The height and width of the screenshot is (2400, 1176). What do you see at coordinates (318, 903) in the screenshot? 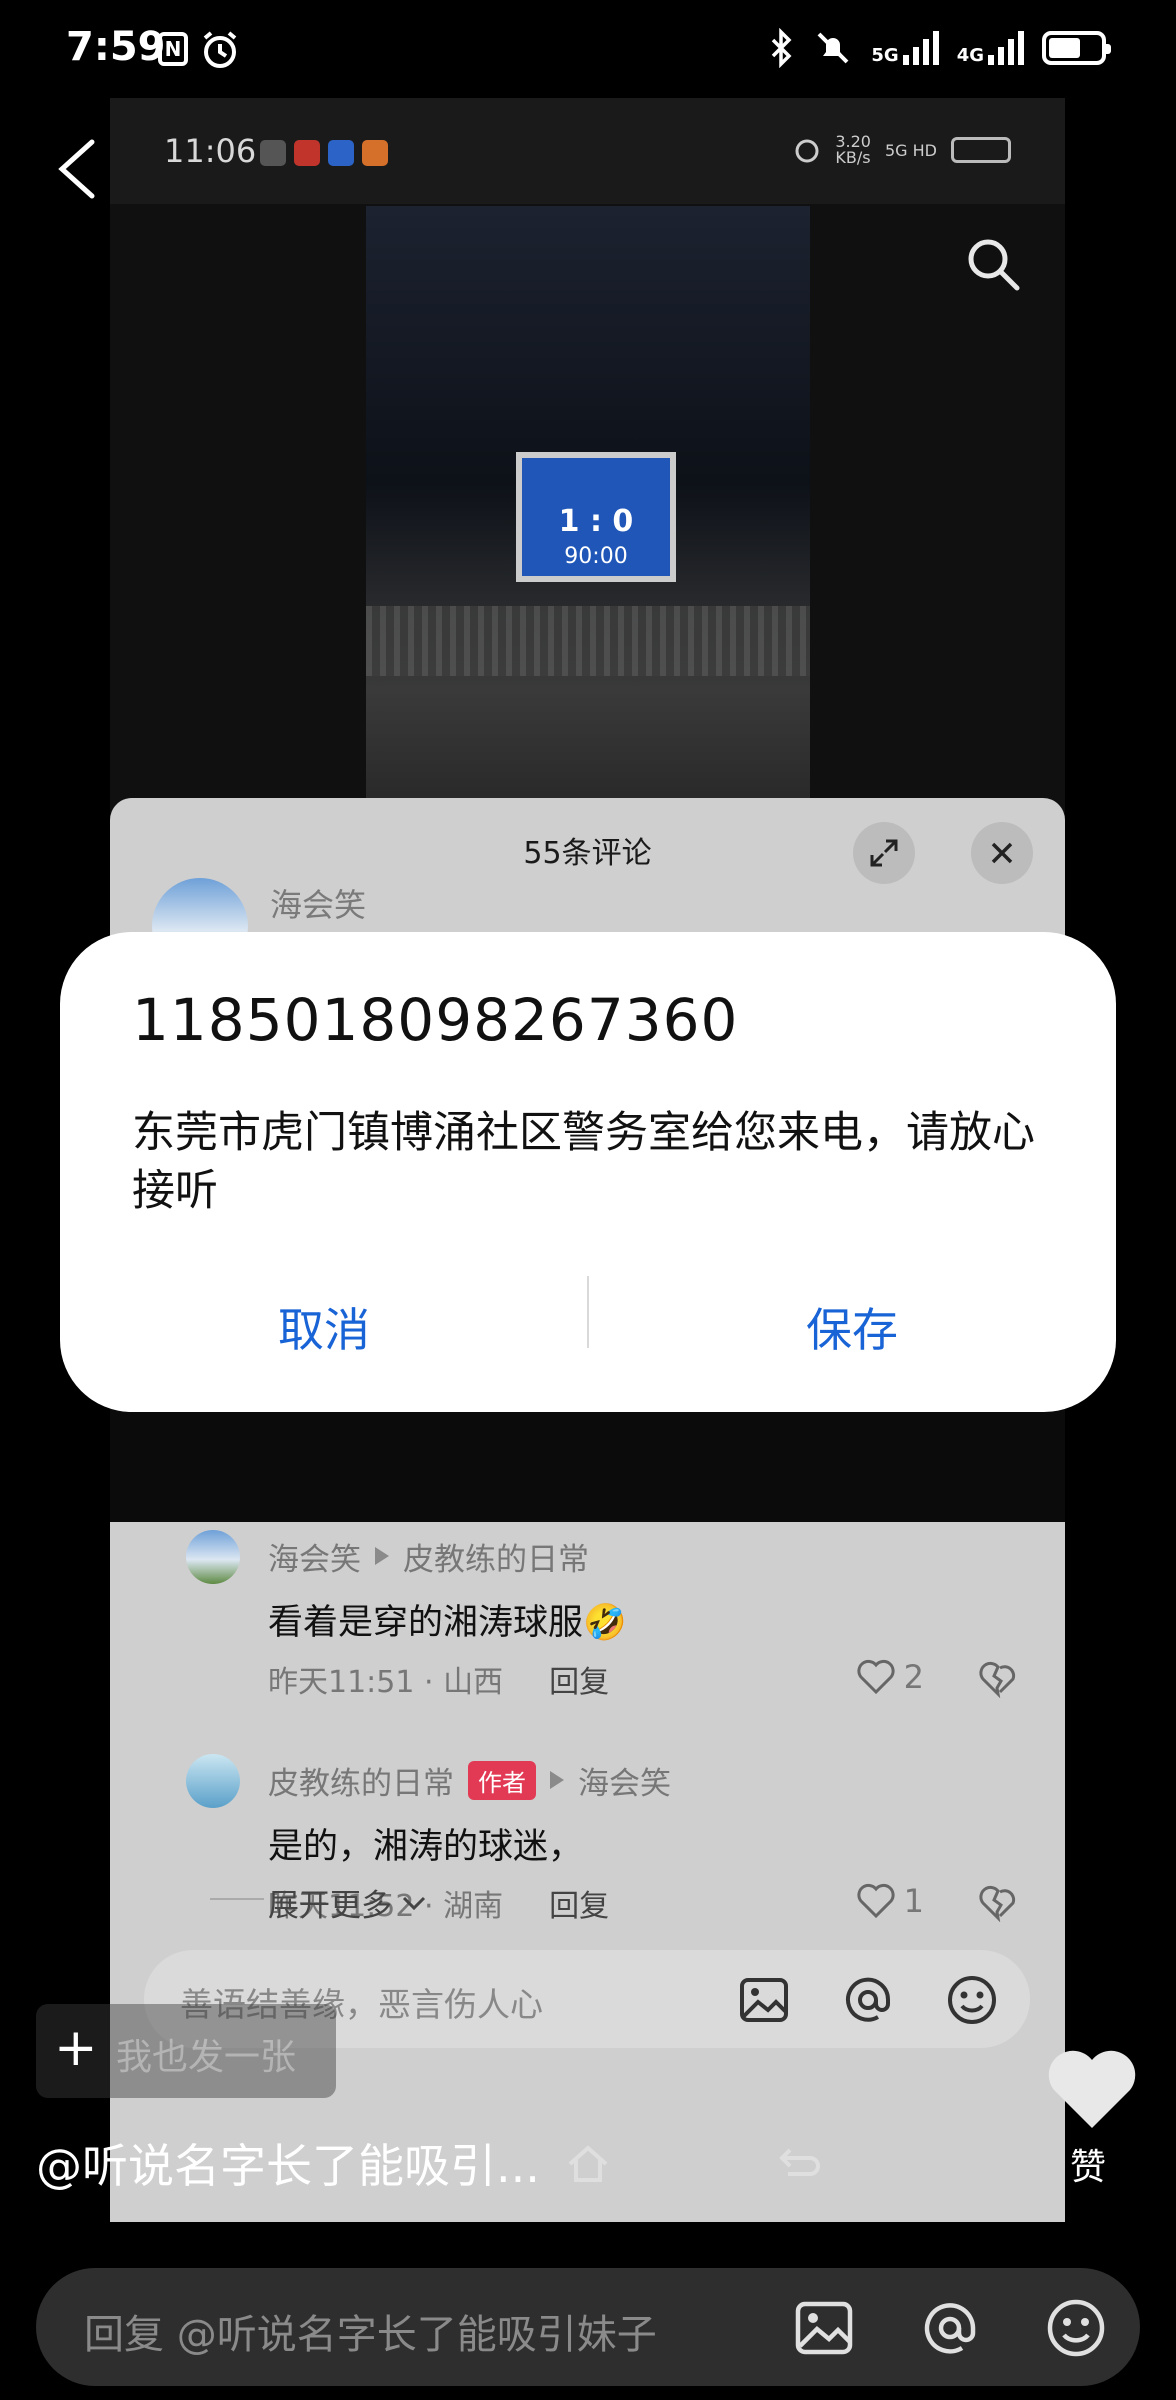
I see `top-comment-username: 海会笑` at bounding box center [318, 903].